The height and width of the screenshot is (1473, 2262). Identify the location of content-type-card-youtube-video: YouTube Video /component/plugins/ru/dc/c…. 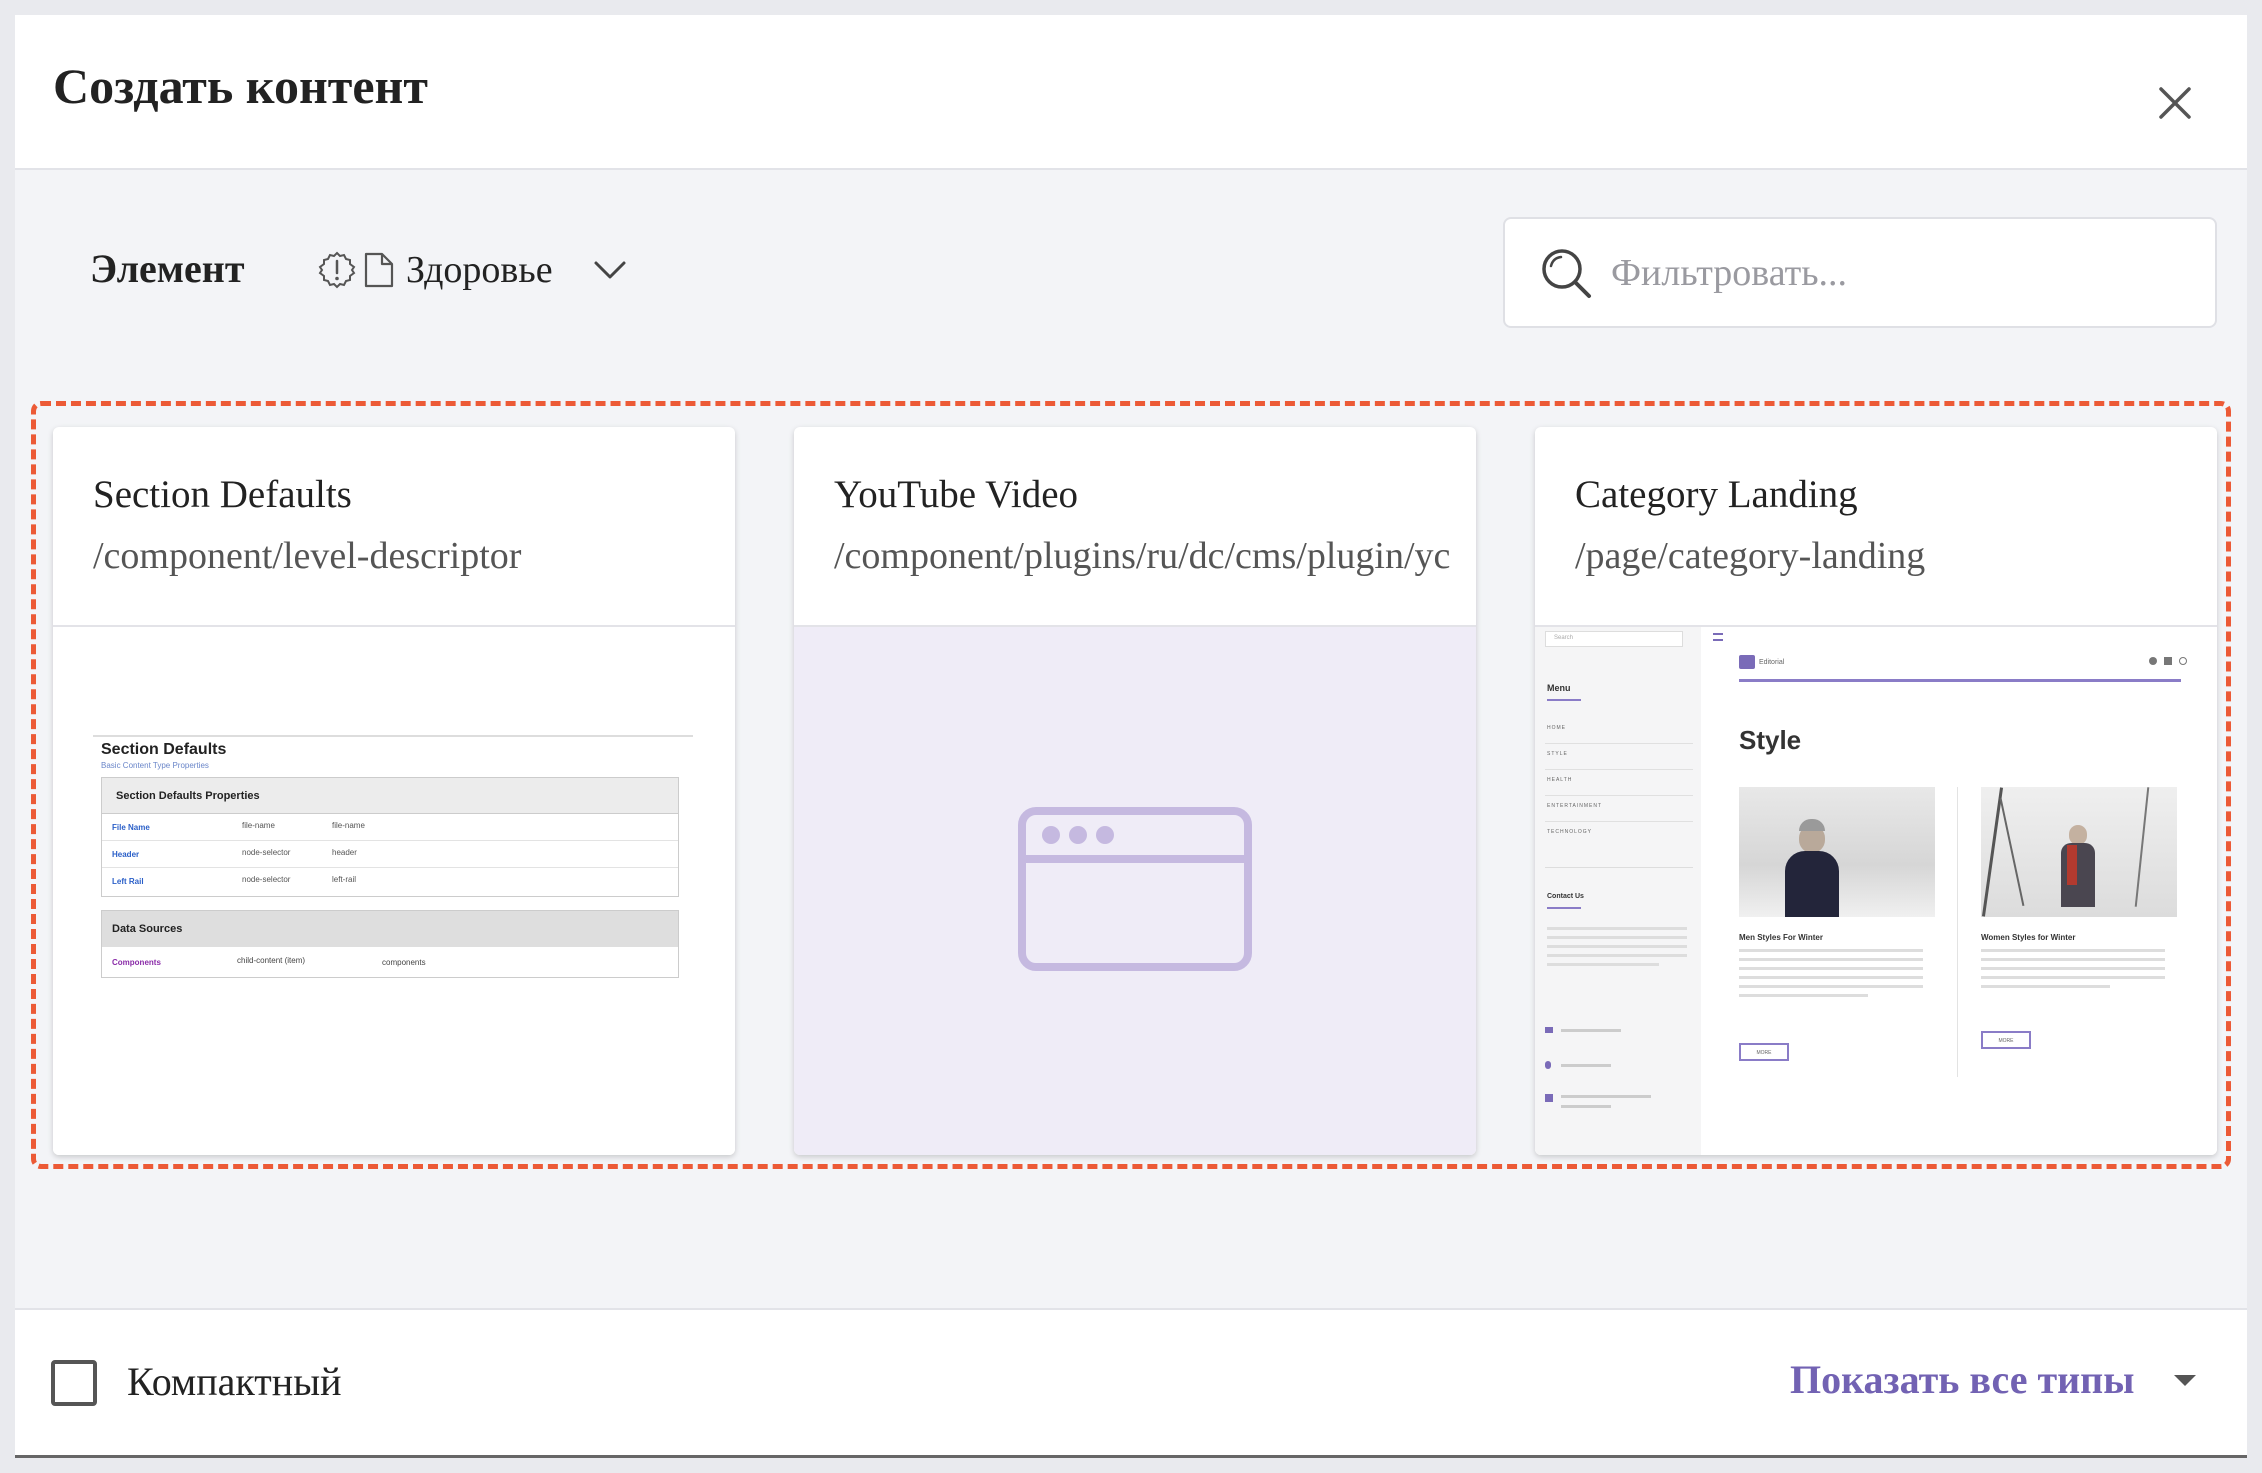
(1135, 791).